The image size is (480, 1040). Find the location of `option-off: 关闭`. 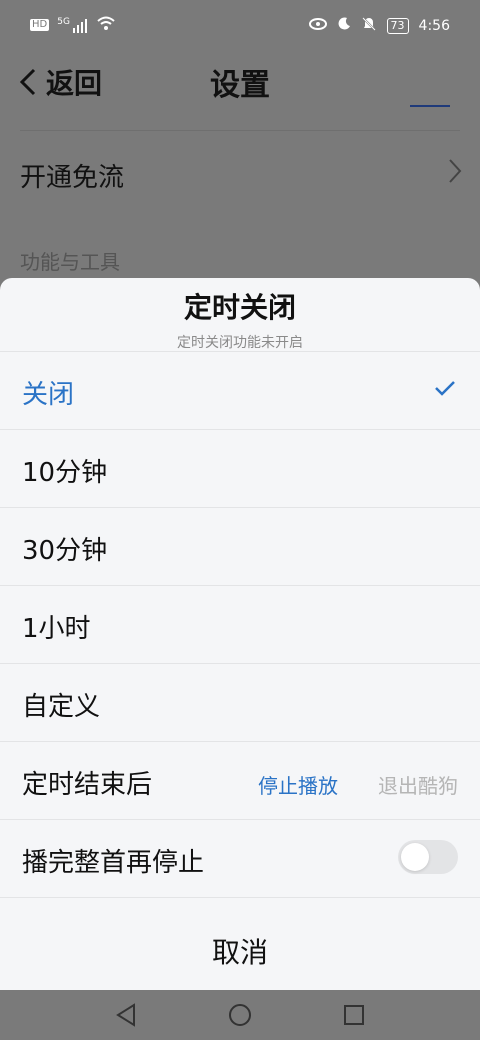

option-off: 关闭 is located at coordinates (240, 391).